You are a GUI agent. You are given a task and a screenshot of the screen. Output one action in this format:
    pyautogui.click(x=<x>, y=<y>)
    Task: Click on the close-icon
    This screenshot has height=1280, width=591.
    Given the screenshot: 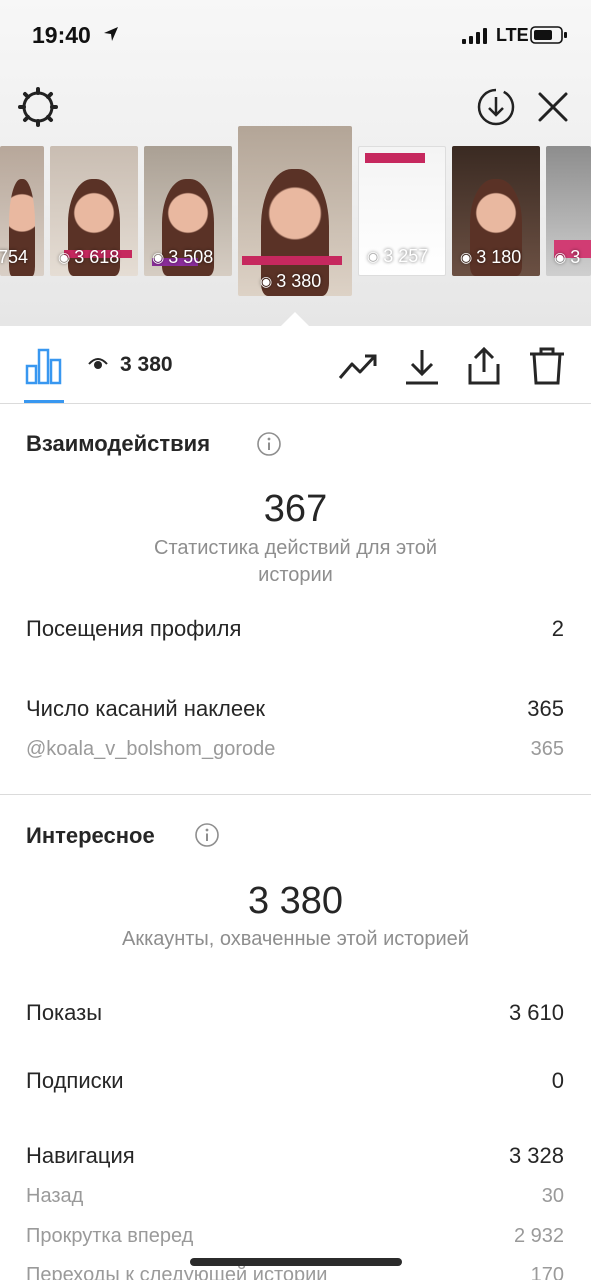 What is the action you would take?
    pyautogui.click(x=553, y=107)
    